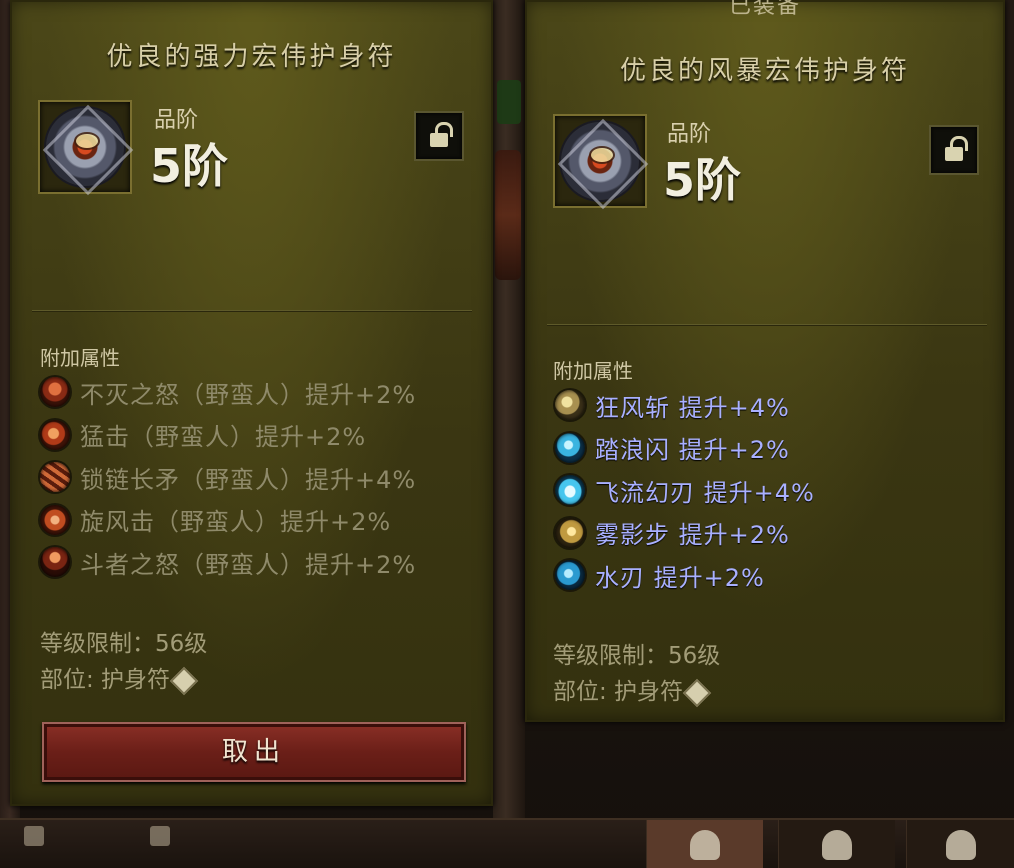 The image size is (1014, 868). I want to click on bottom-toolbar, so click(507, 843).